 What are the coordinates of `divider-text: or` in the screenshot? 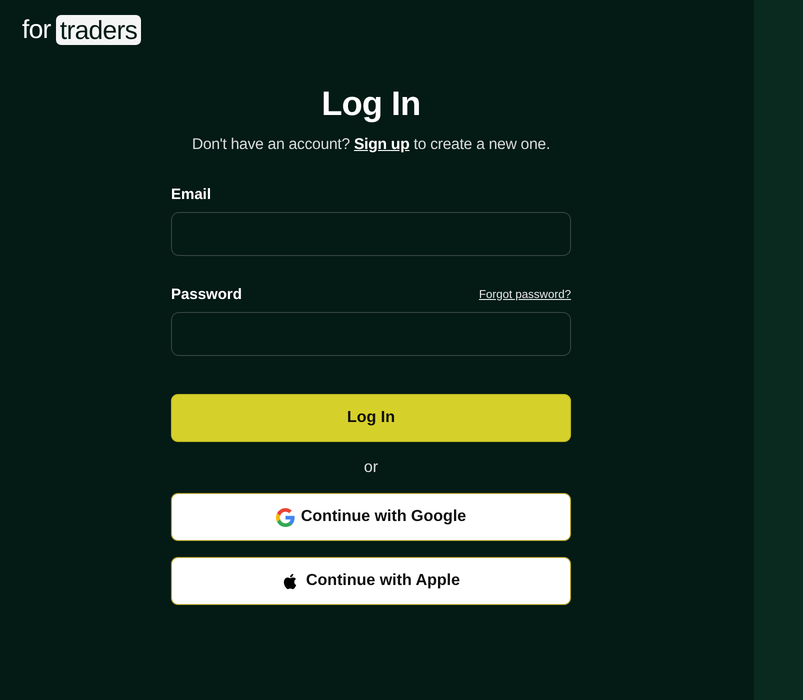 It's located at (371, 468).